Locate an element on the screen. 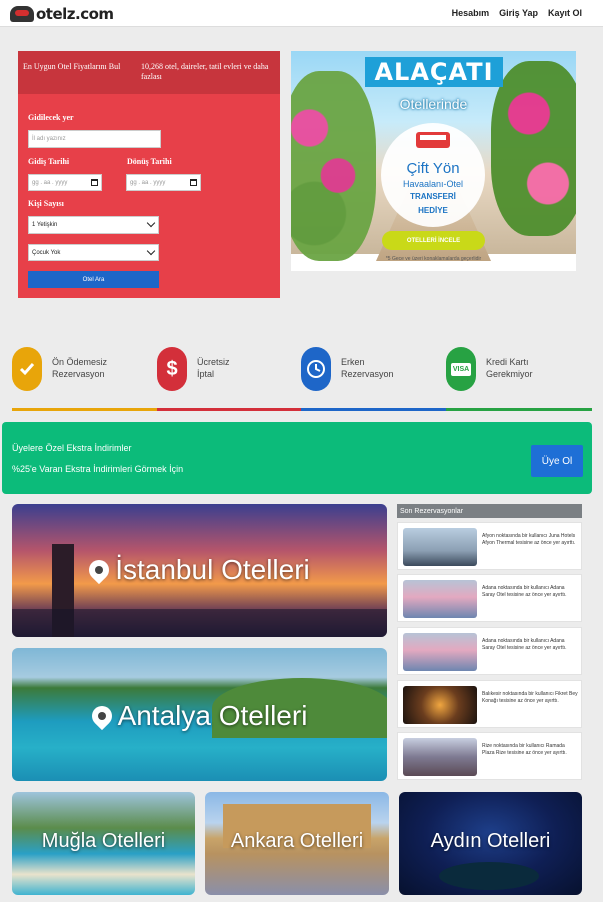 This screenshot has height=902, width=603. nav-account-link: Hesabım is located at coordinates (471, 13).